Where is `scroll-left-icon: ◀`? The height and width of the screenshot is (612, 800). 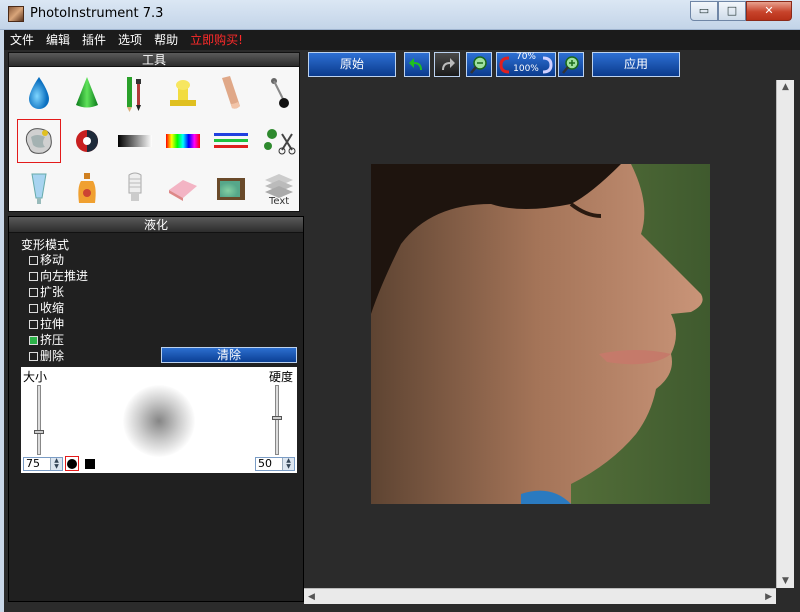
scroll-left-icon: ◀ is located at coordinates (311, 597).